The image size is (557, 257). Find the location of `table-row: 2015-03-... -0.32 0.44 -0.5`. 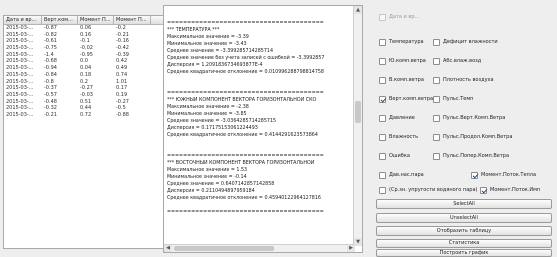

table-row: 2015-03-... -0.32 0.44 -0.5 is located at coordinates (88, 108).